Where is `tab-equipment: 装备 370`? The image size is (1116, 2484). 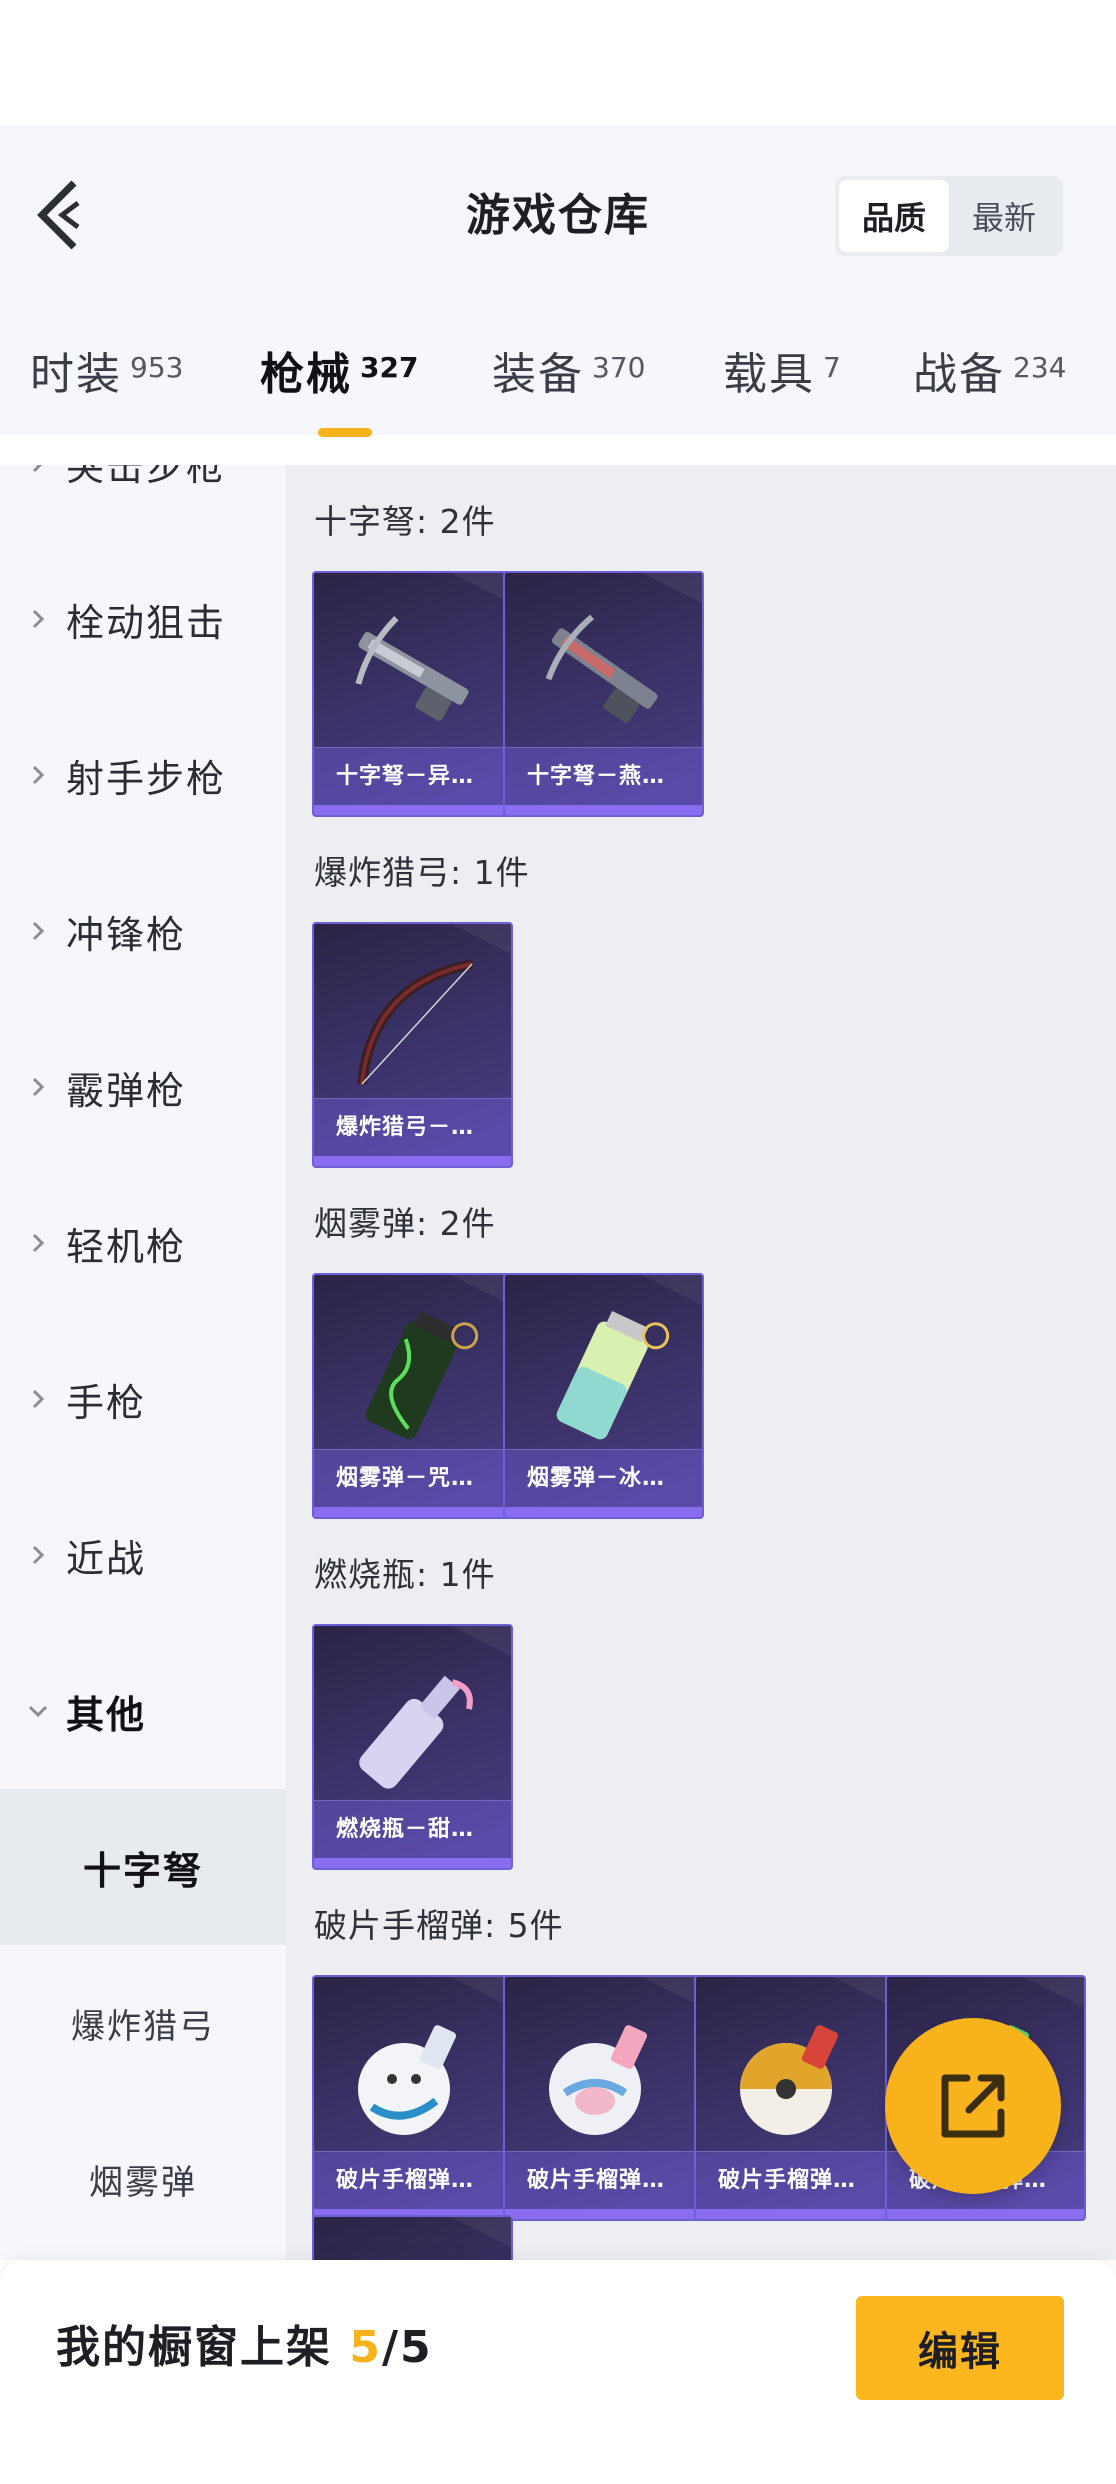
tab-equipment: 装备 370 is located at coordinates (568, 385).